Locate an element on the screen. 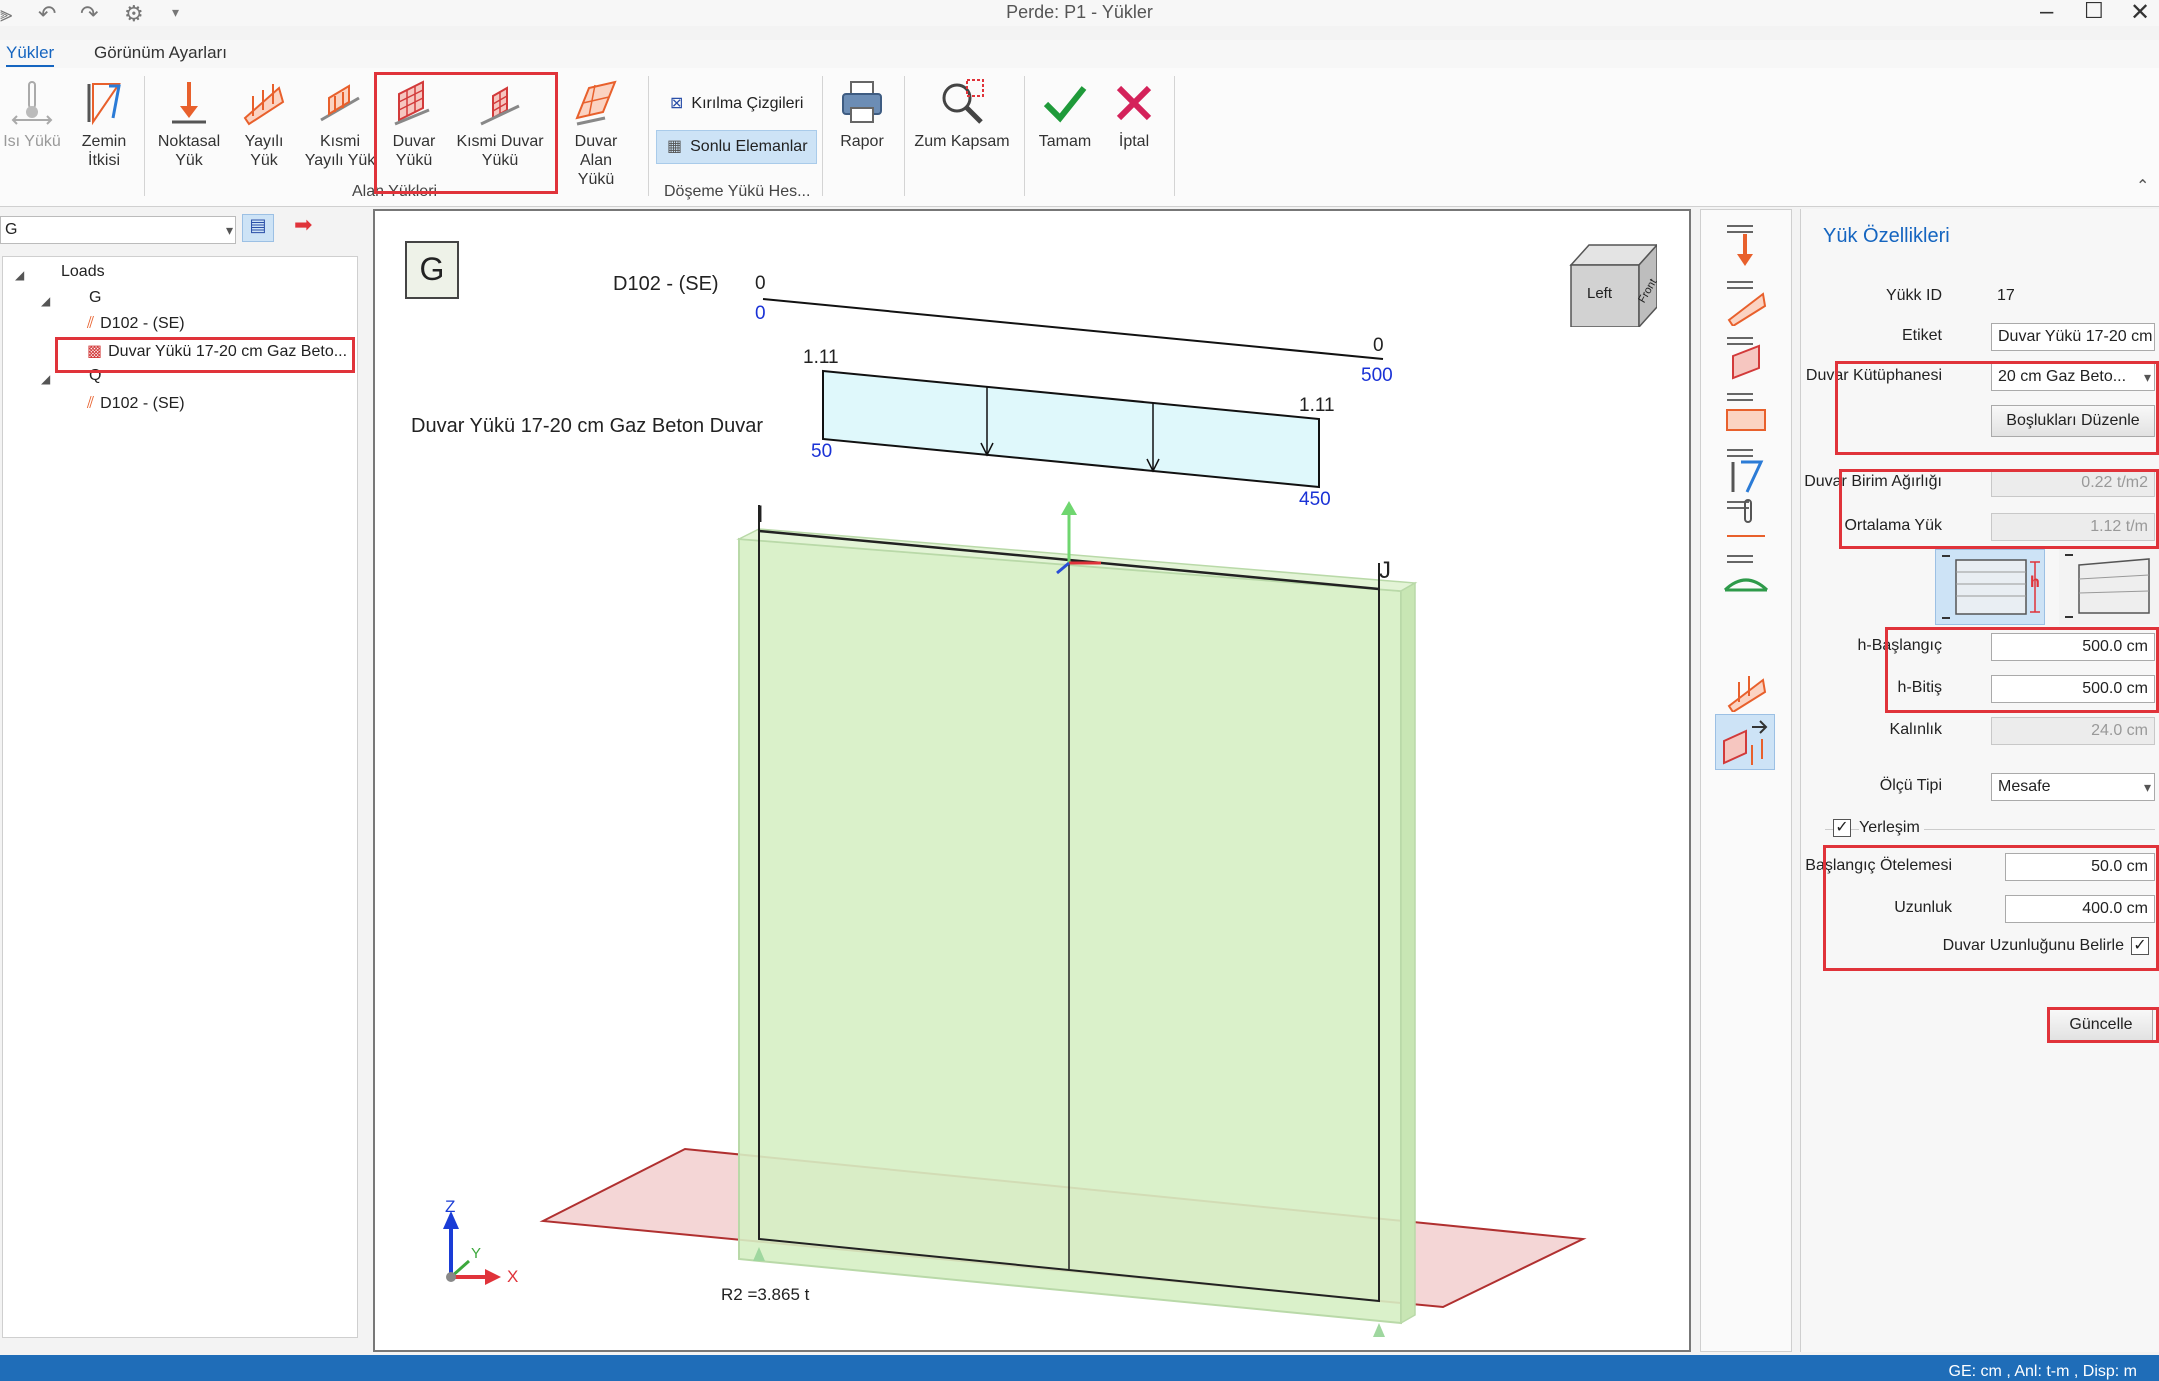 This screenshot has height=1381, width=2159. height-mode-uniform-option: h is located at coordinates (1990, 587).